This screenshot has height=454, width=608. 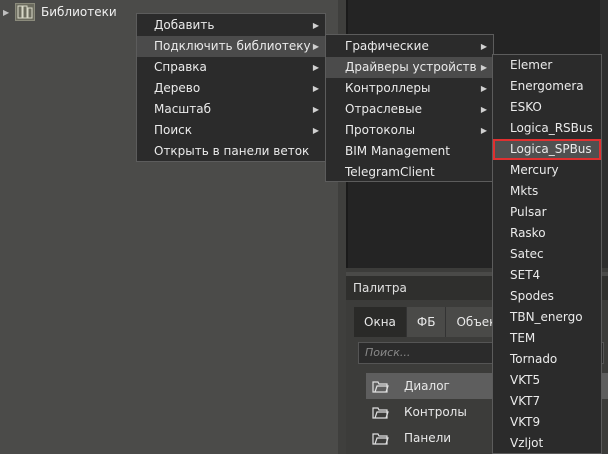 I want to click on menu-item-label: Масштаб, so click(x=183, y=109).